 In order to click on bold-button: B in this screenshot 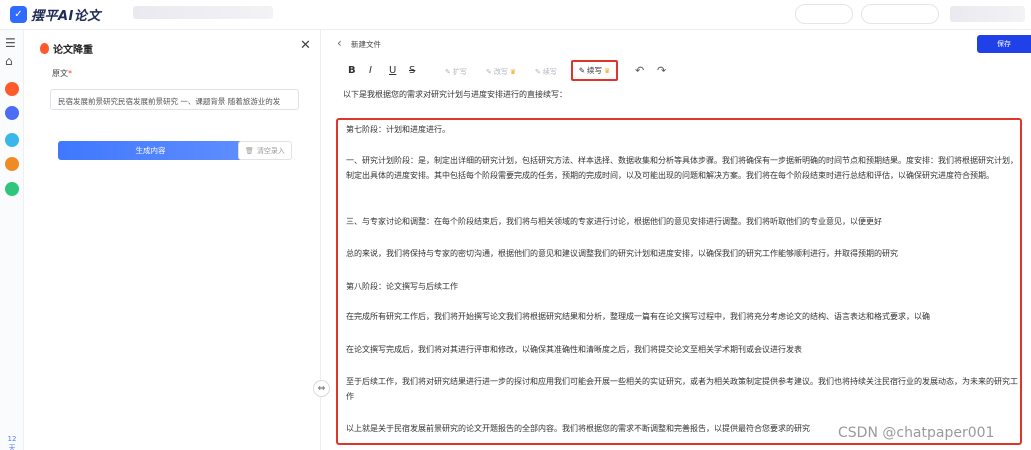, I will do `click(352, 70)`.